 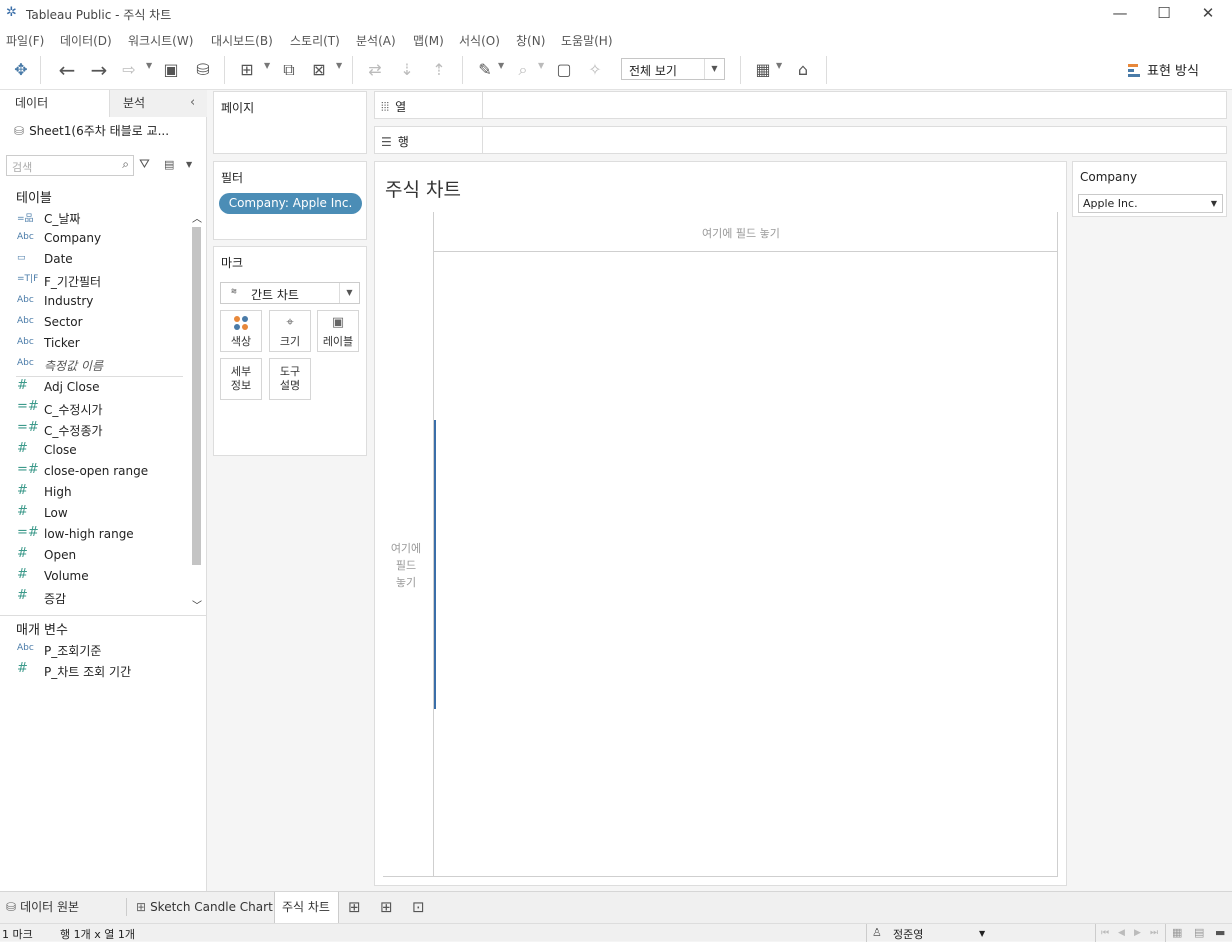 What do you see at coordinates (25, 40) in the screenshot?
I see `menu-file: 파일(F)` at bounding box center [25, 40].